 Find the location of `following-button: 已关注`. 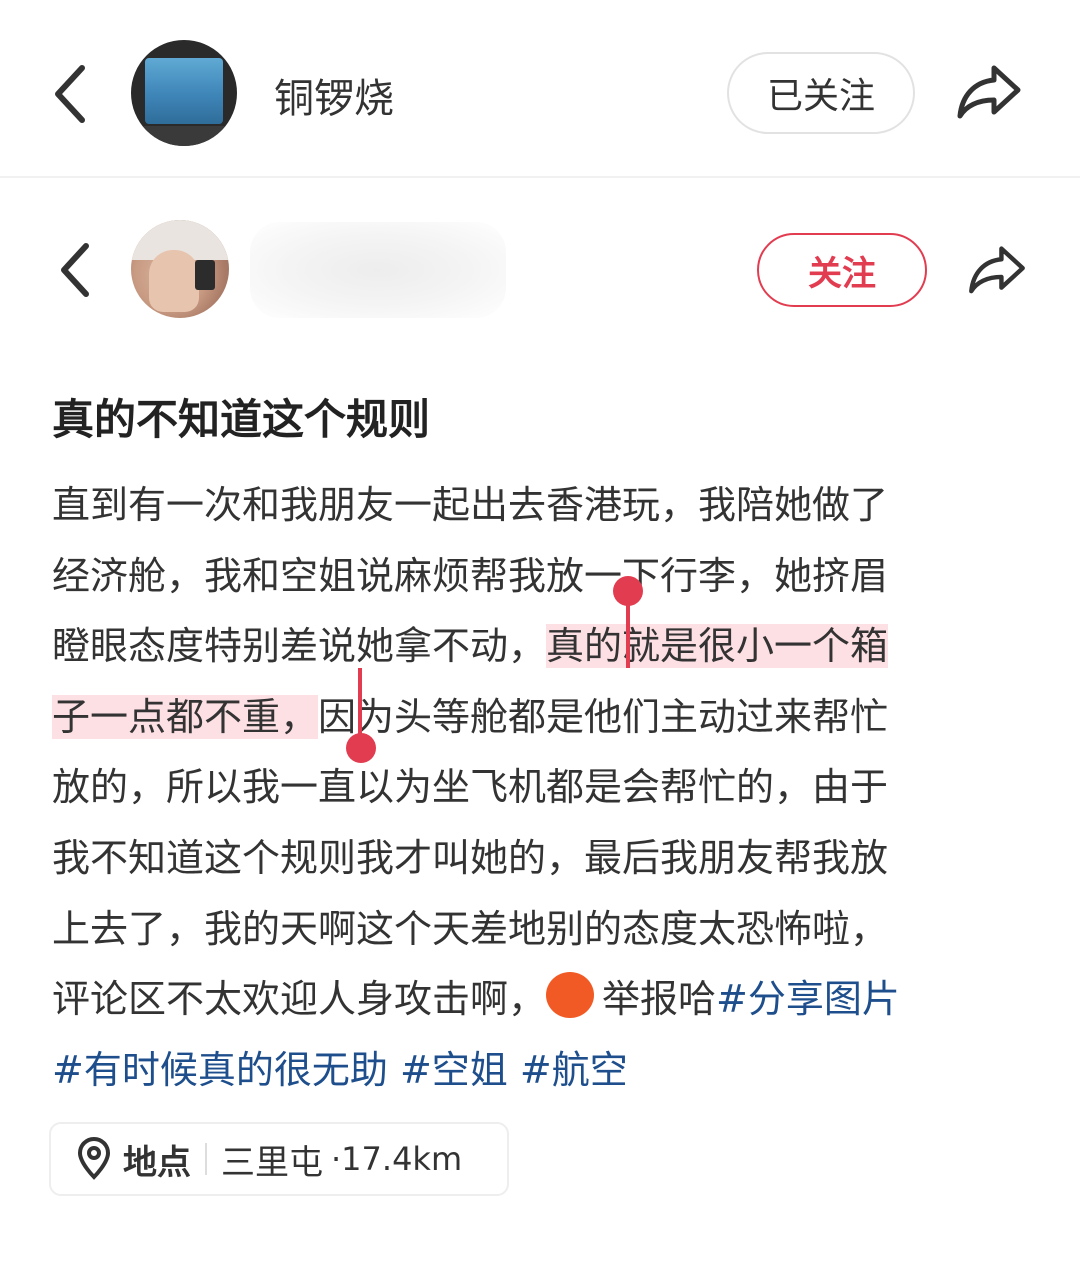

following-button: 已关注 is located at coordinates (821, 93).